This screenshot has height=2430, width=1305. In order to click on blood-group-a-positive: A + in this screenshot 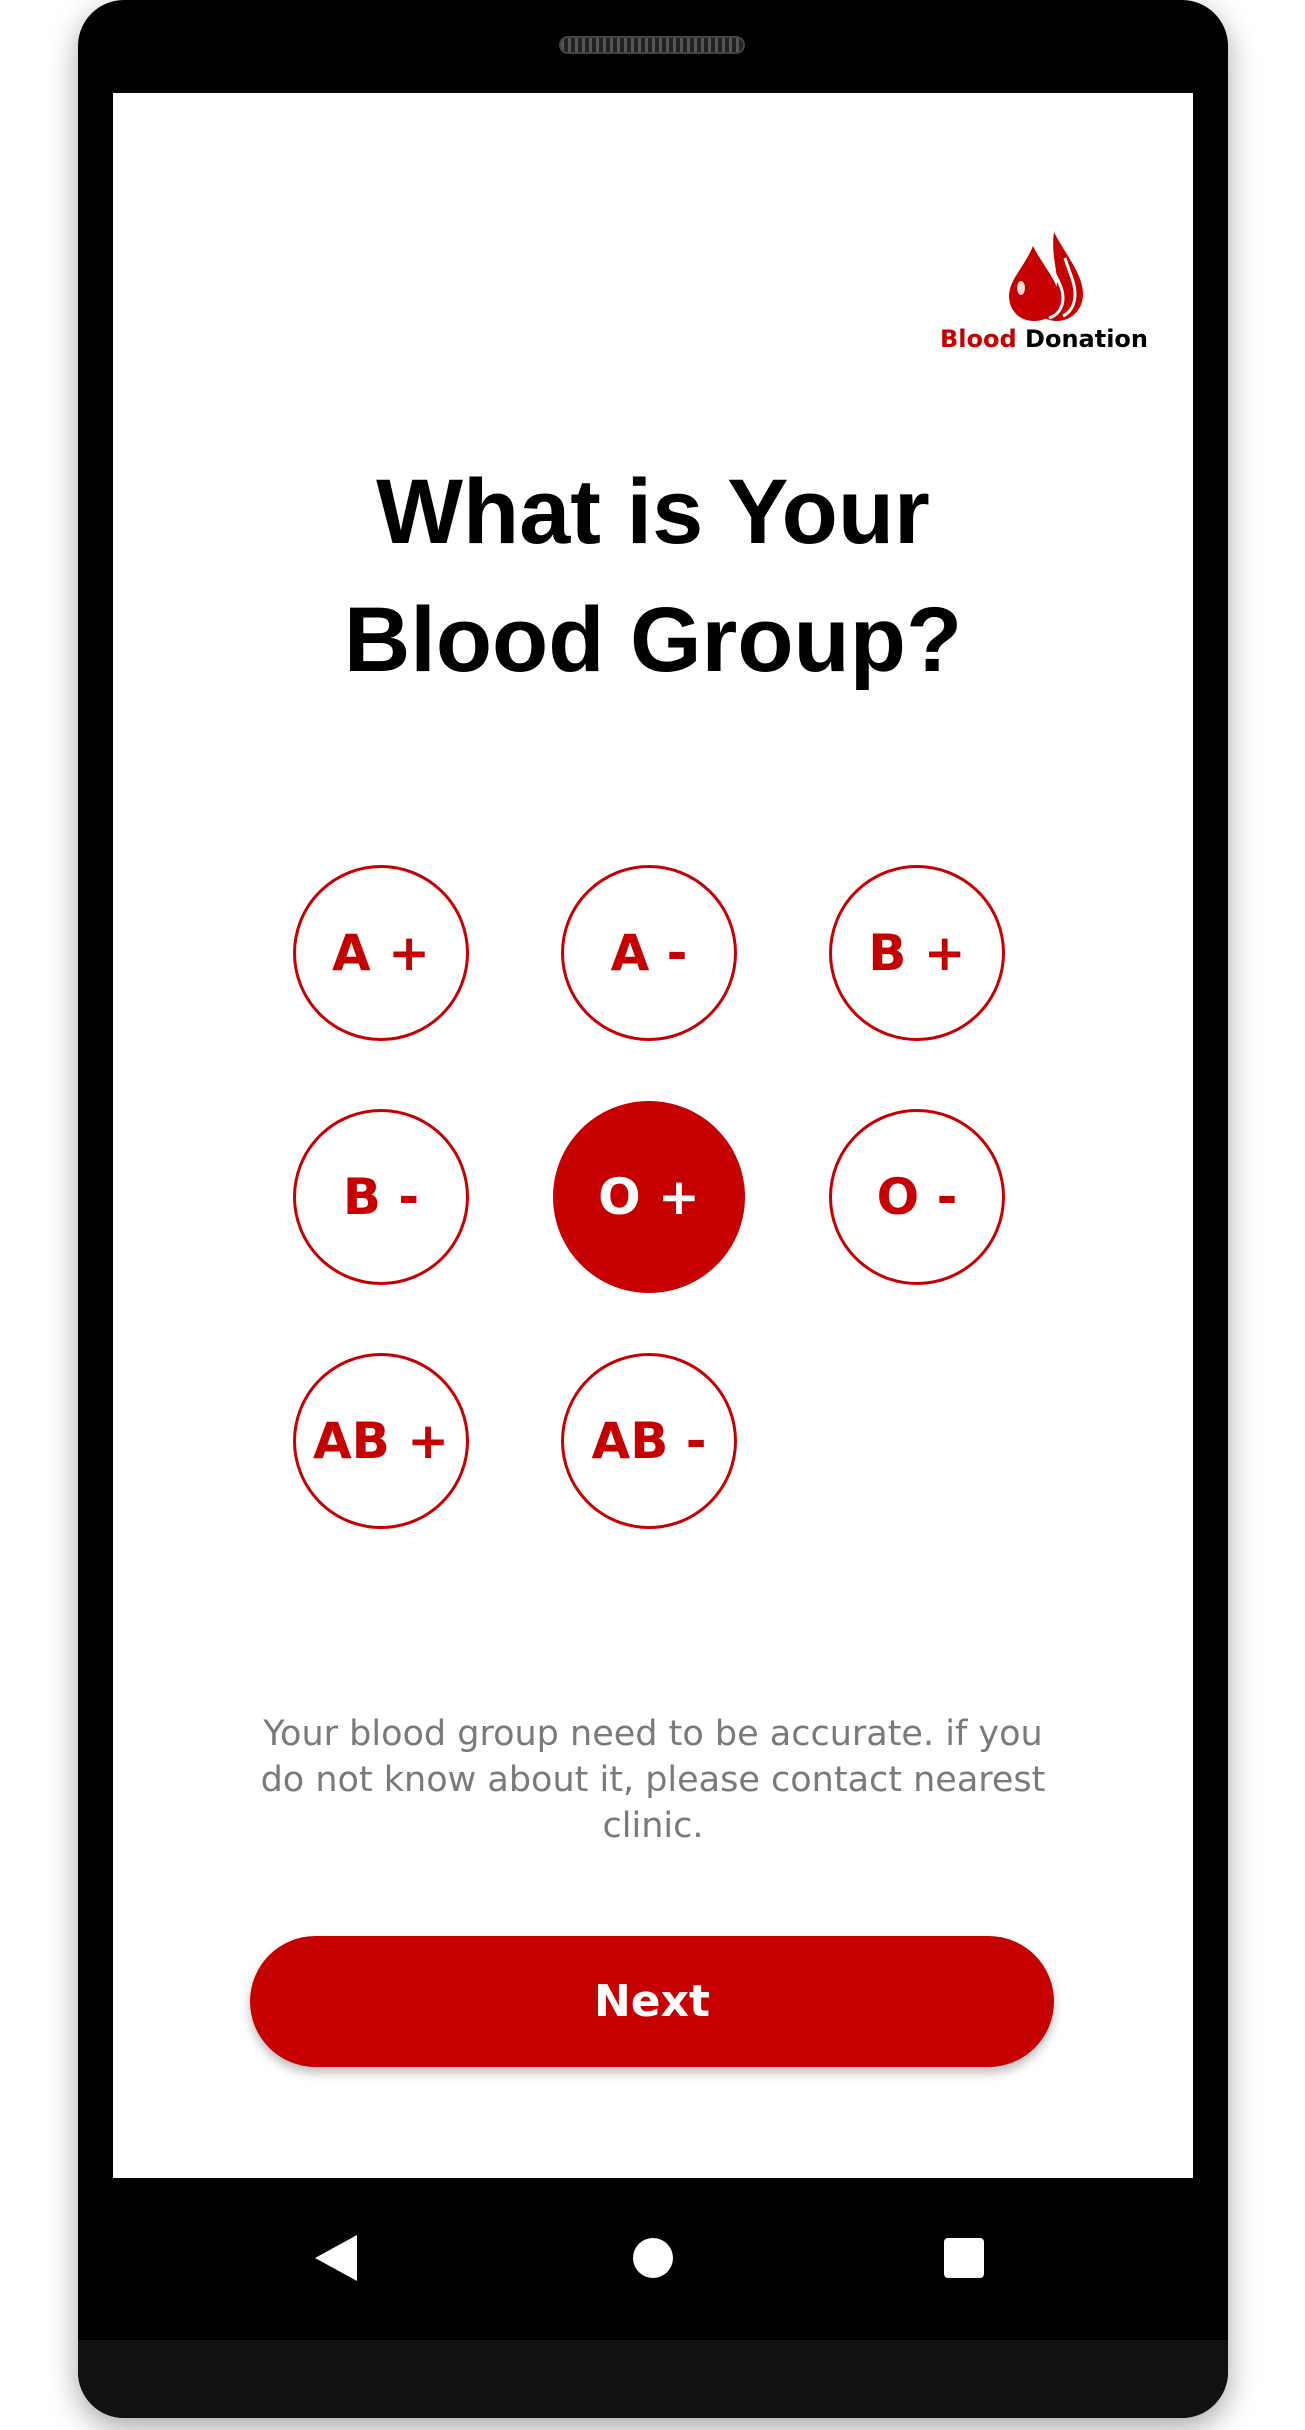, I will do `click(381, 953)`.